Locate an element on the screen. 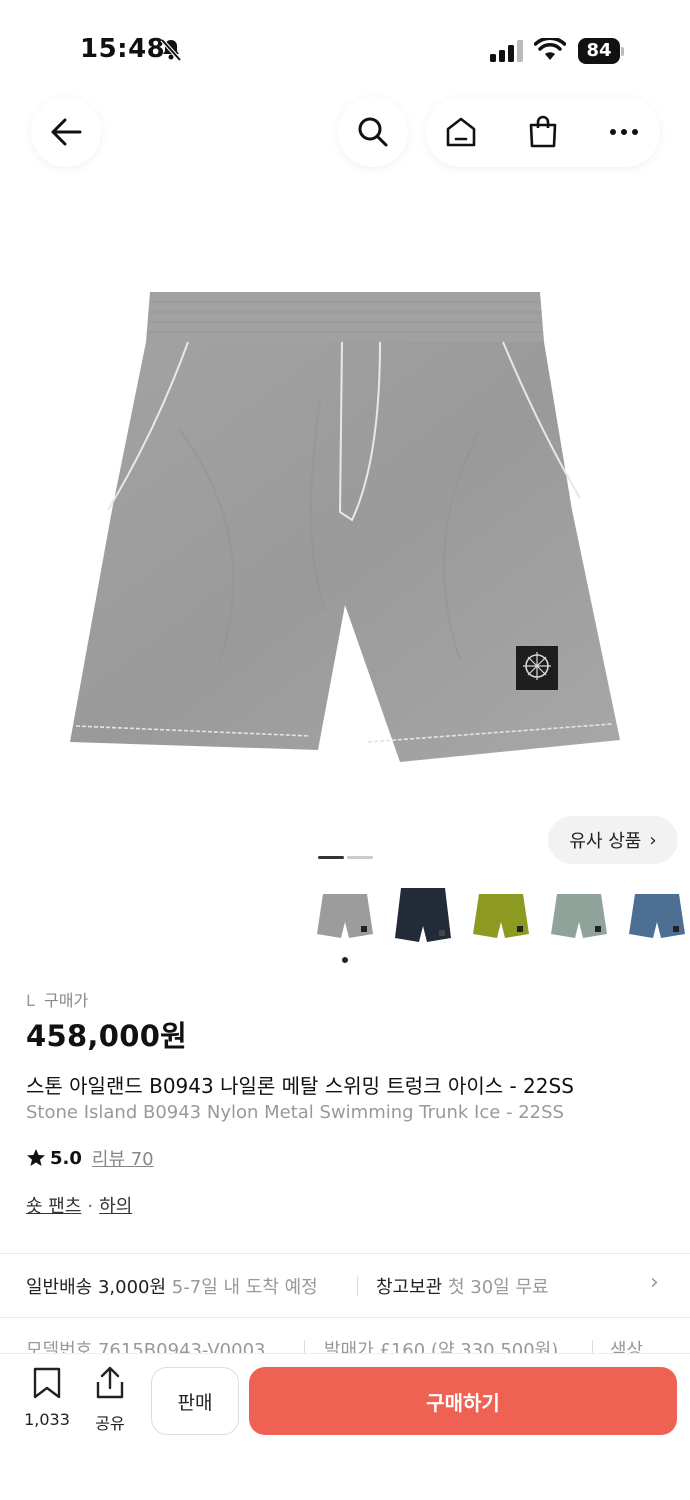  shopping-bag-icon is located at coordinates (543, 131).